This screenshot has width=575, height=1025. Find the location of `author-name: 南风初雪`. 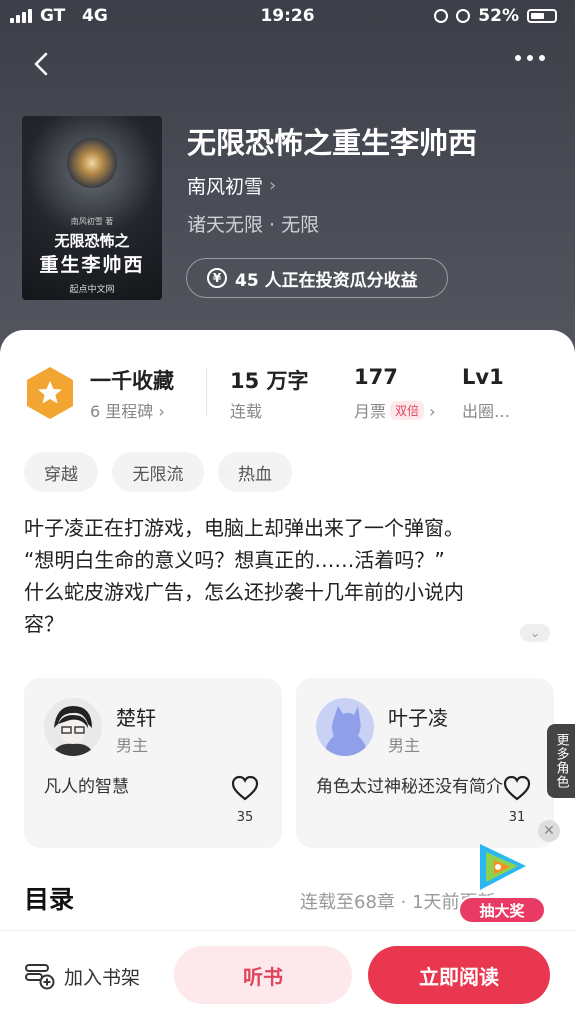

author-name: 南风初雪 is located at coordinates (225, 187).